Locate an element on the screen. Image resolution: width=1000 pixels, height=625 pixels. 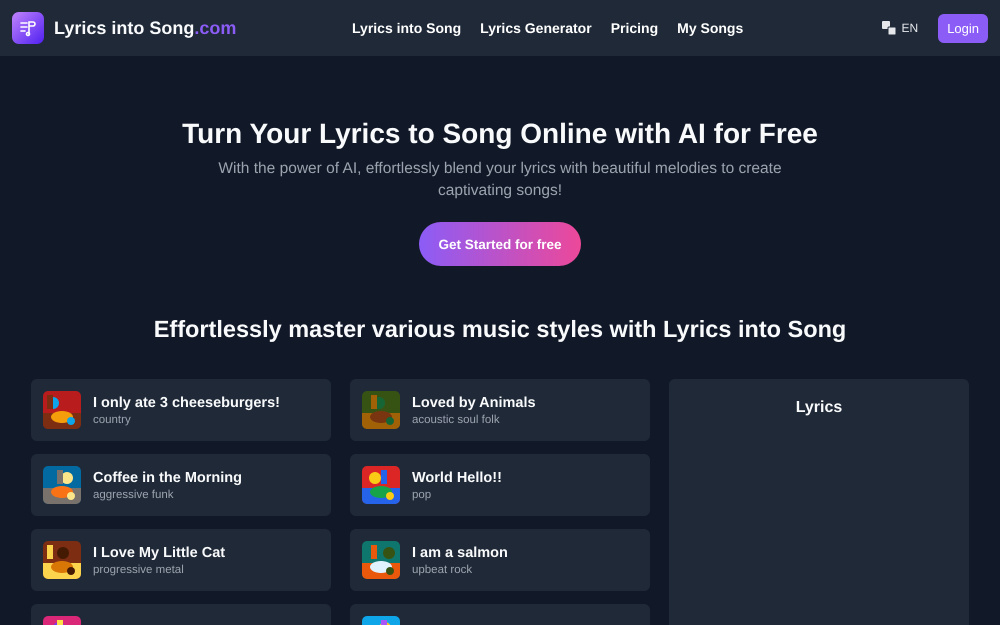
login-button: Login is located at coordinates (963, 28).